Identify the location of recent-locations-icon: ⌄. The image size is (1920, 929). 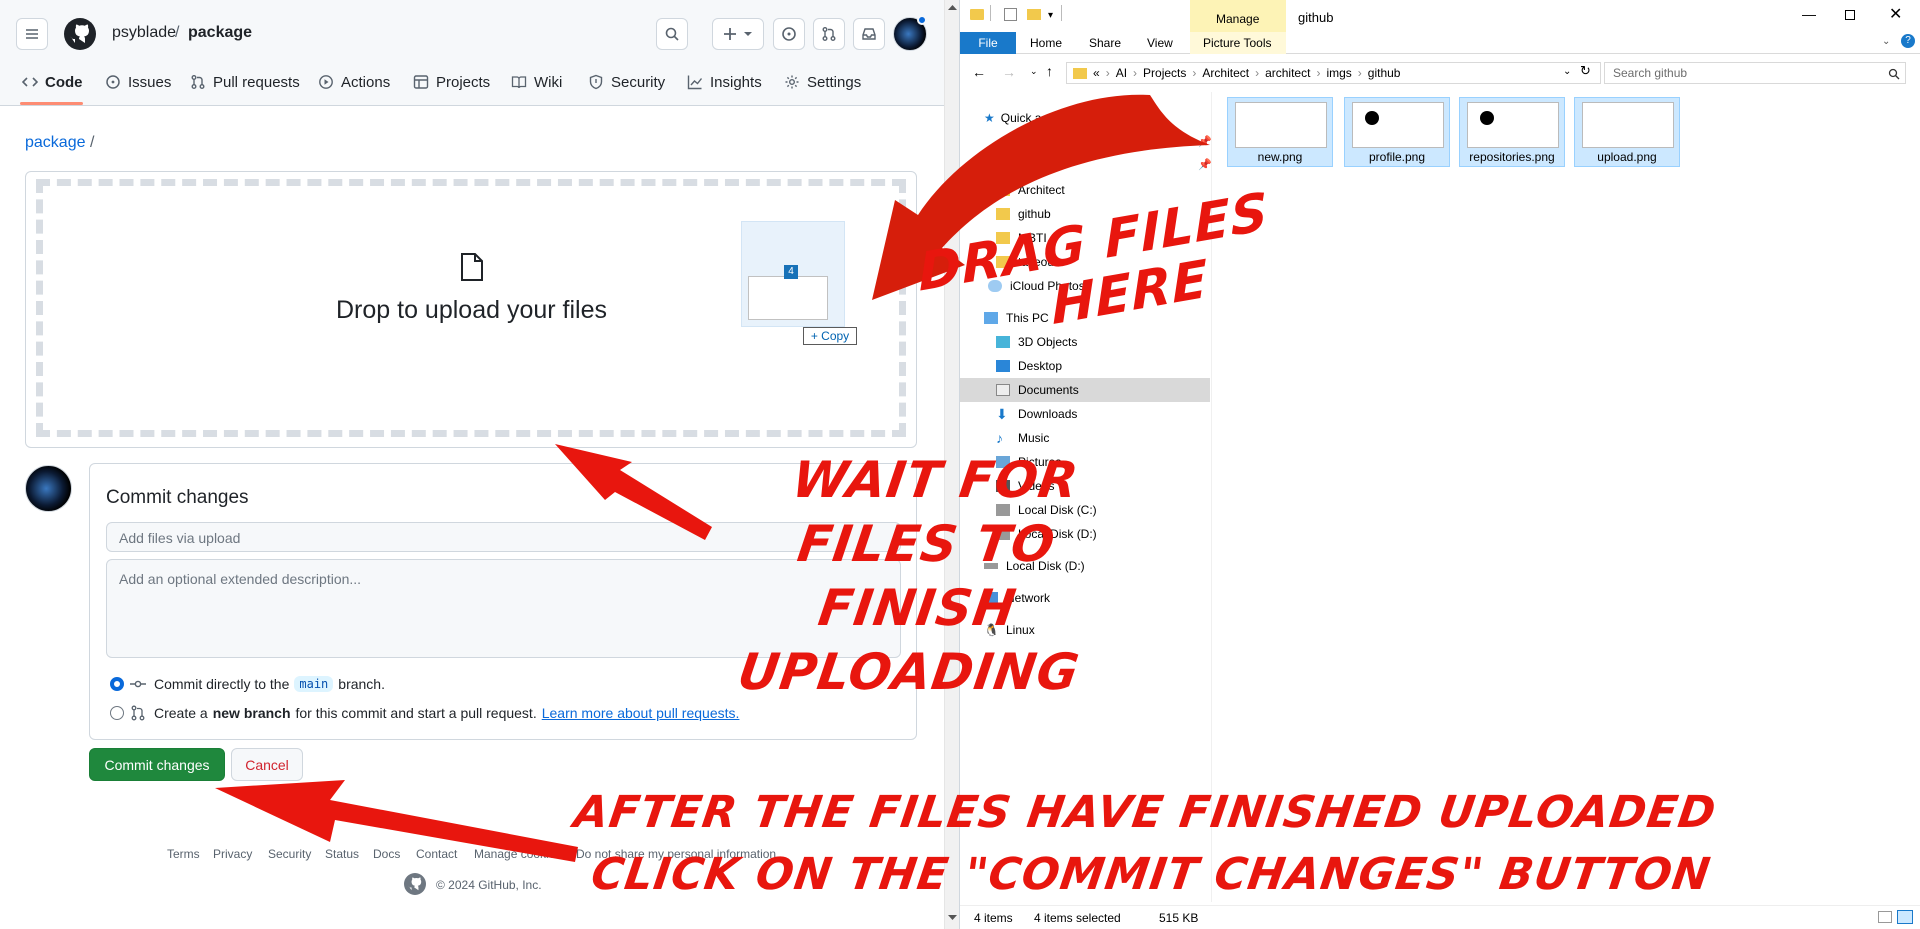
(1034, 71).